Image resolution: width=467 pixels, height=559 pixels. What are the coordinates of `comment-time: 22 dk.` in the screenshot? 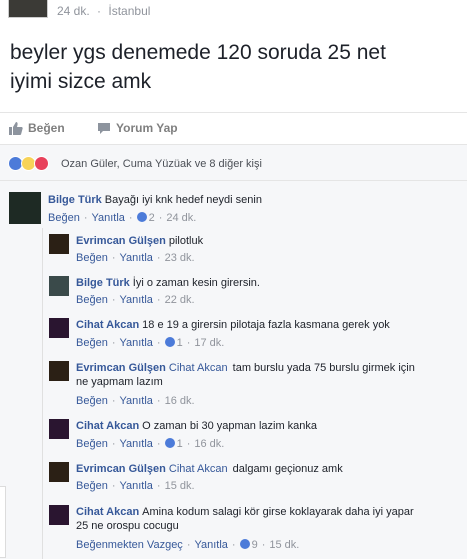 It's located at (180, 300).